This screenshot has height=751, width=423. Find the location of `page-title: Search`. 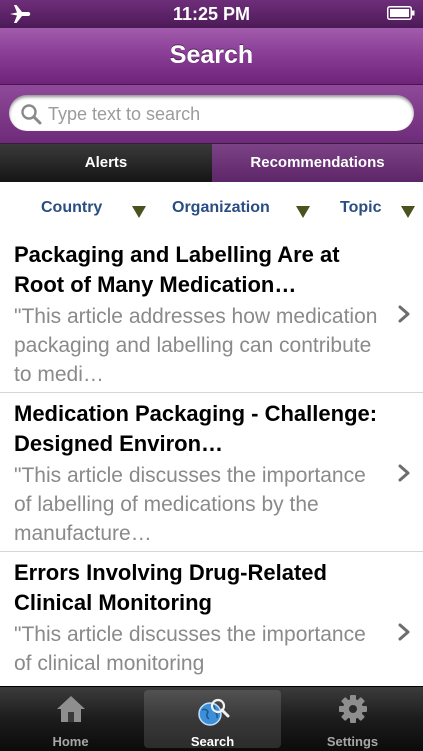

page-title: Search is located at coordinates (211, 55).